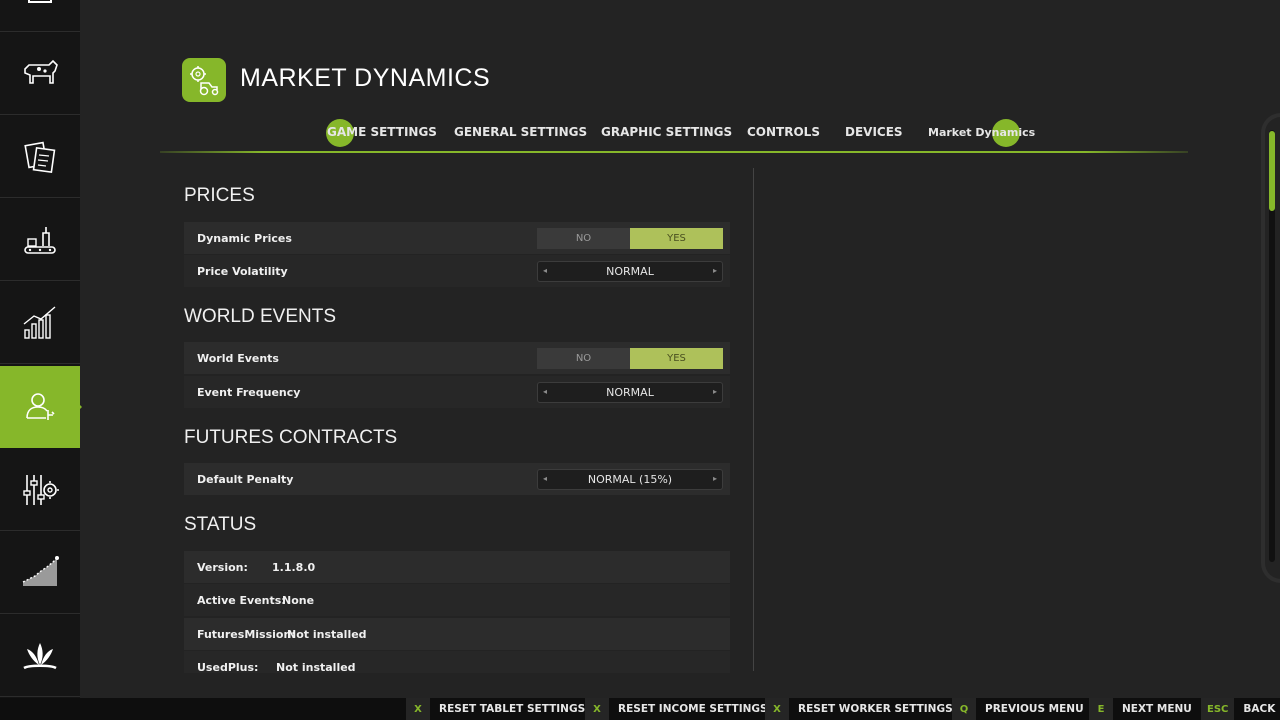  What do you see at coordinates (294, 567) in the screenshot?
I see `status-value: 1.1.8.0` at bounding box center [294, 567].